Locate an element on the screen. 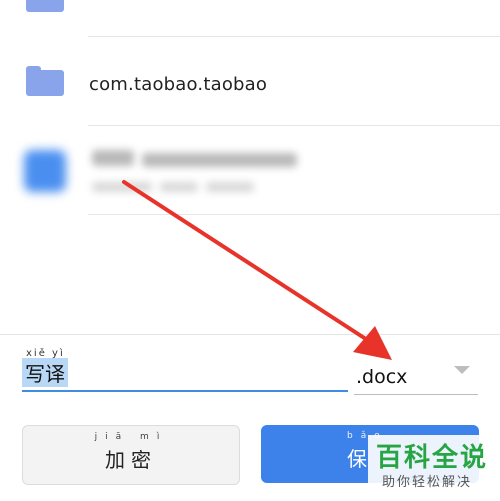  extension-value: .docx is located at coordinates (382, 377).